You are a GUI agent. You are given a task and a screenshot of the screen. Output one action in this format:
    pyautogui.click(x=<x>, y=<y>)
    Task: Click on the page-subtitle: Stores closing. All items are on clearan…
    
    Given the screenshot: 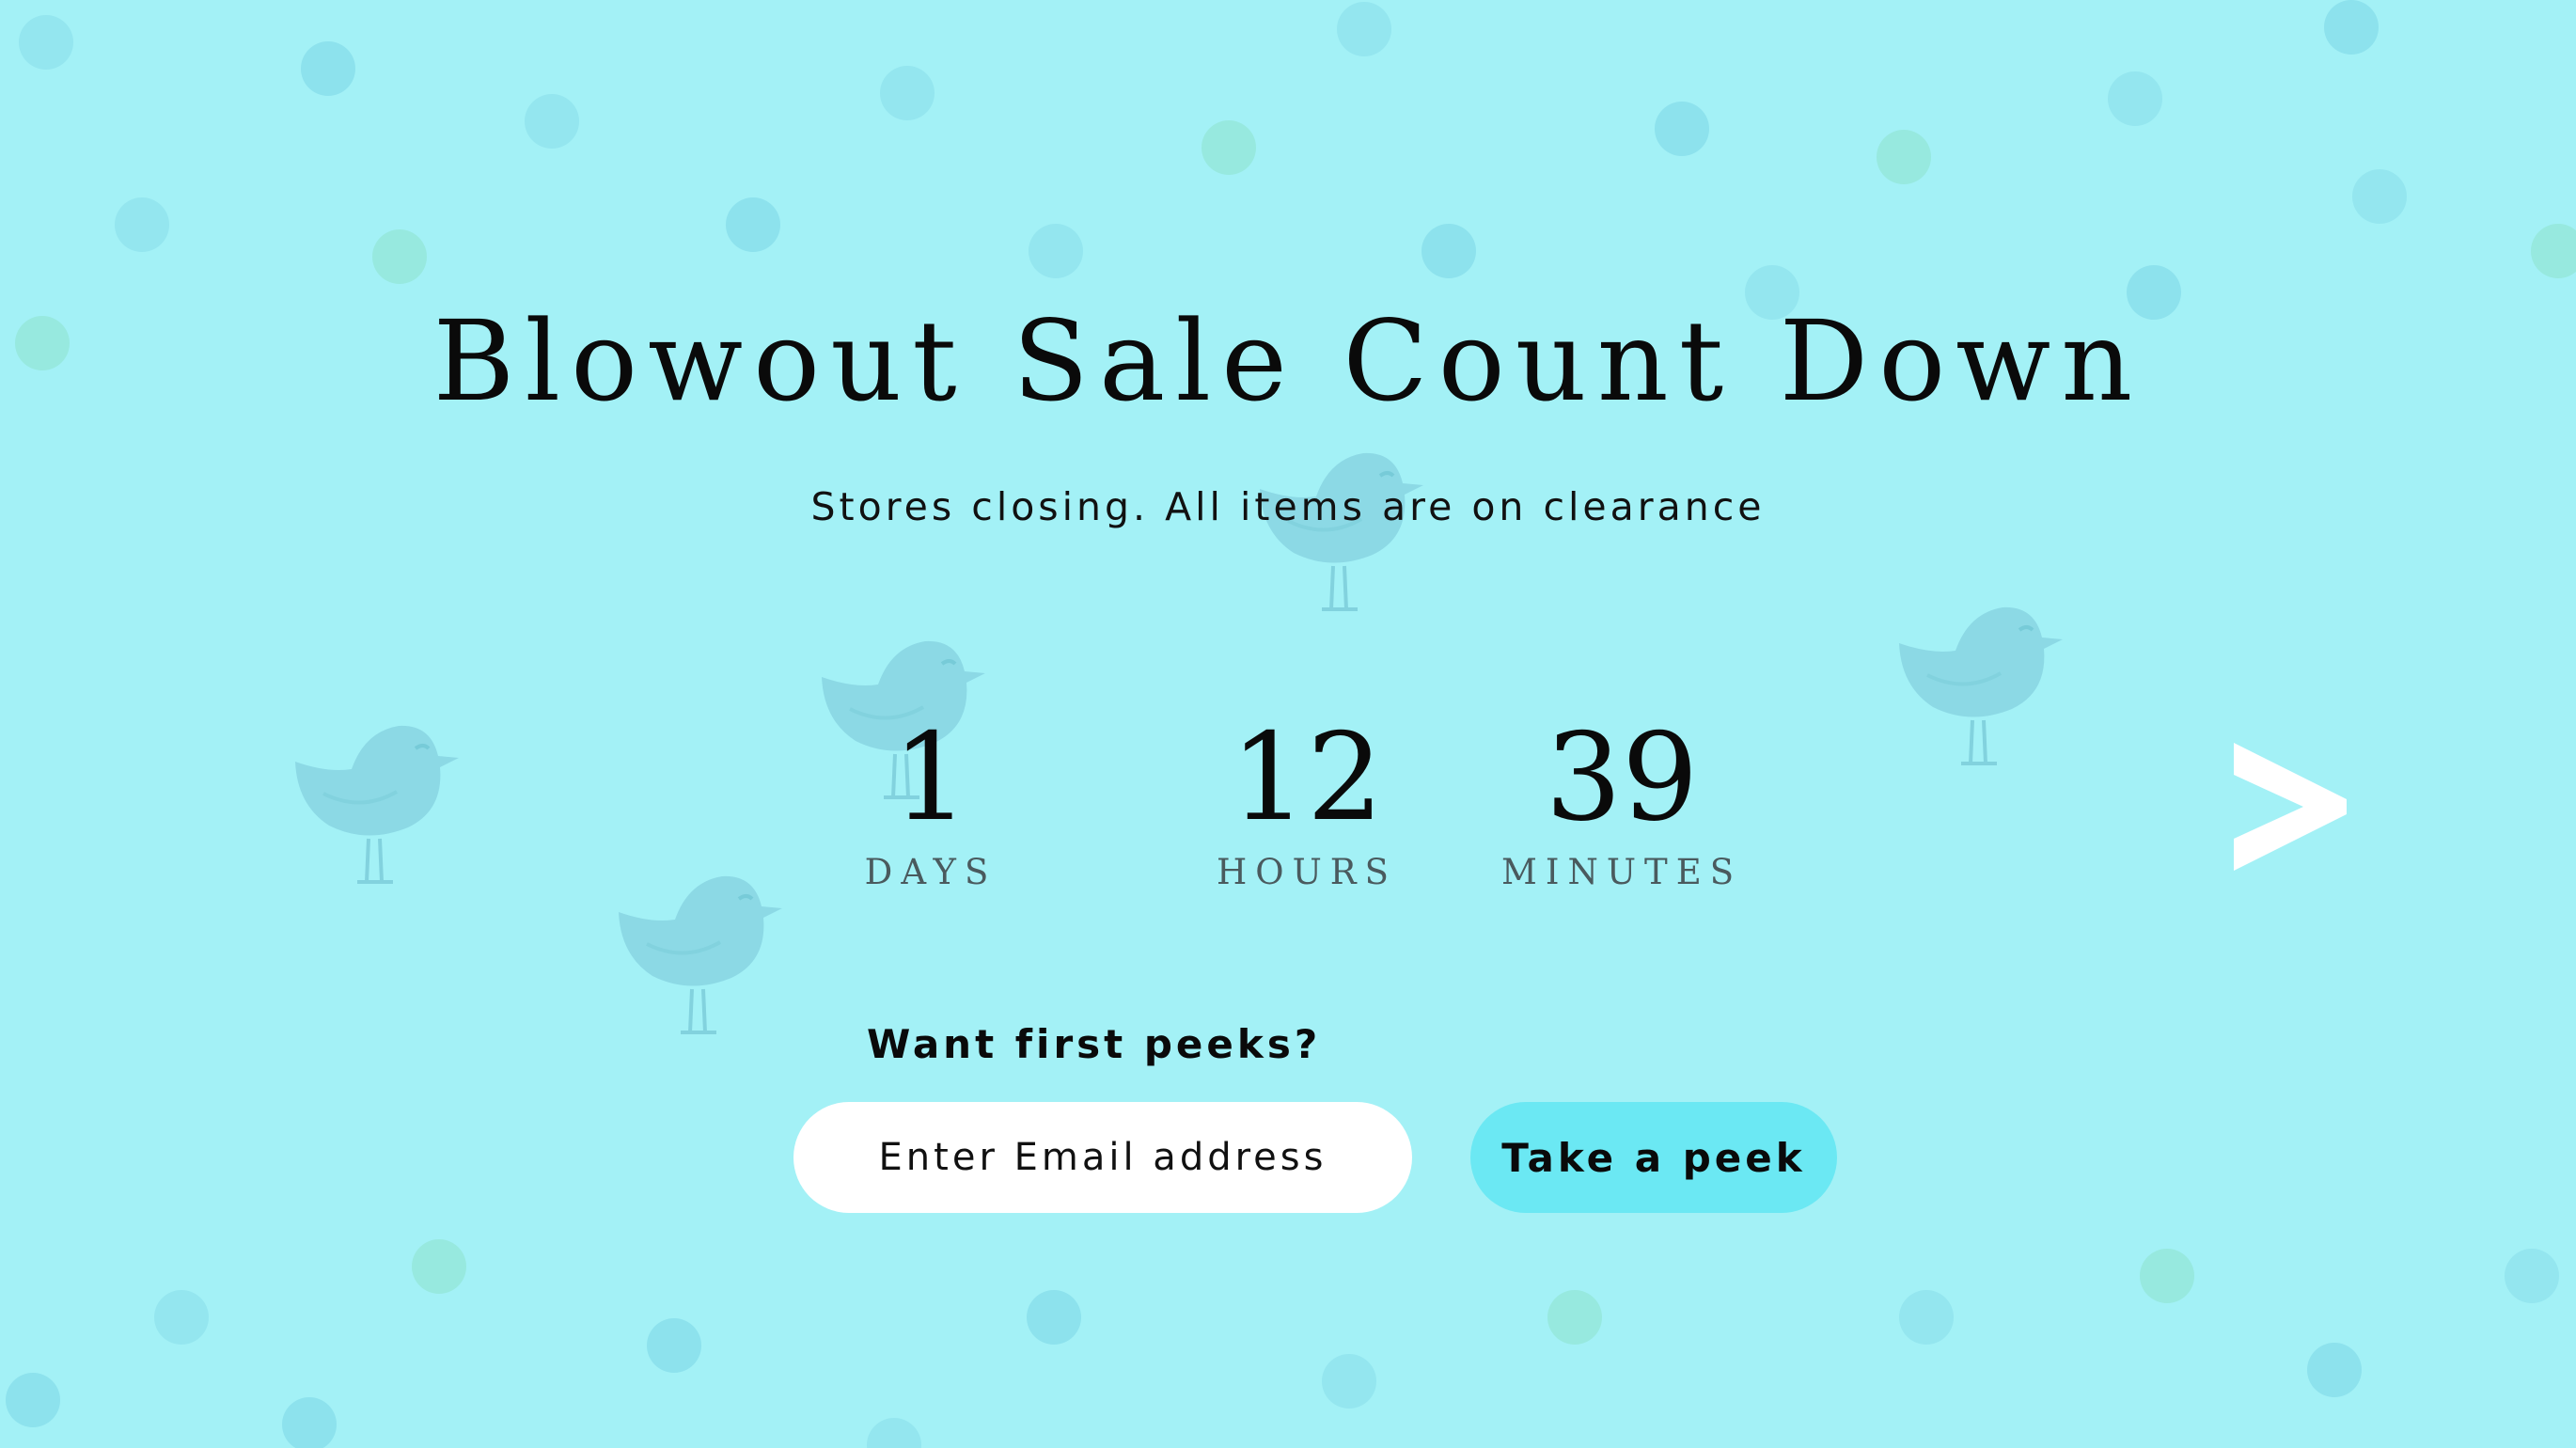 What is the action you would take?
    pyautogui.click(x=1288, y=506)
    